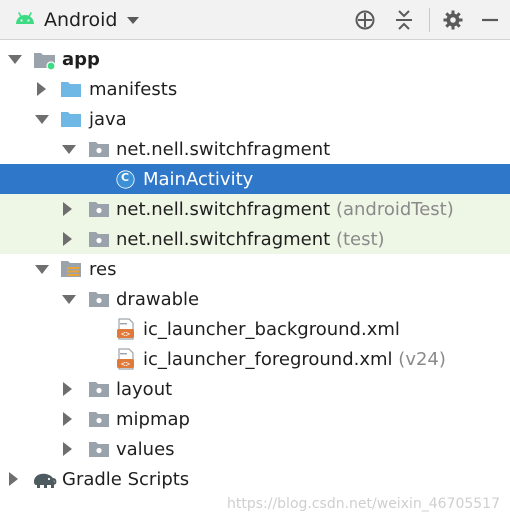 The width and height of the screenshot is (510, 520). Describe the element at coordinates (255, 89) in the screenshot. I see `tree-node-manifests: manifests` at that location.